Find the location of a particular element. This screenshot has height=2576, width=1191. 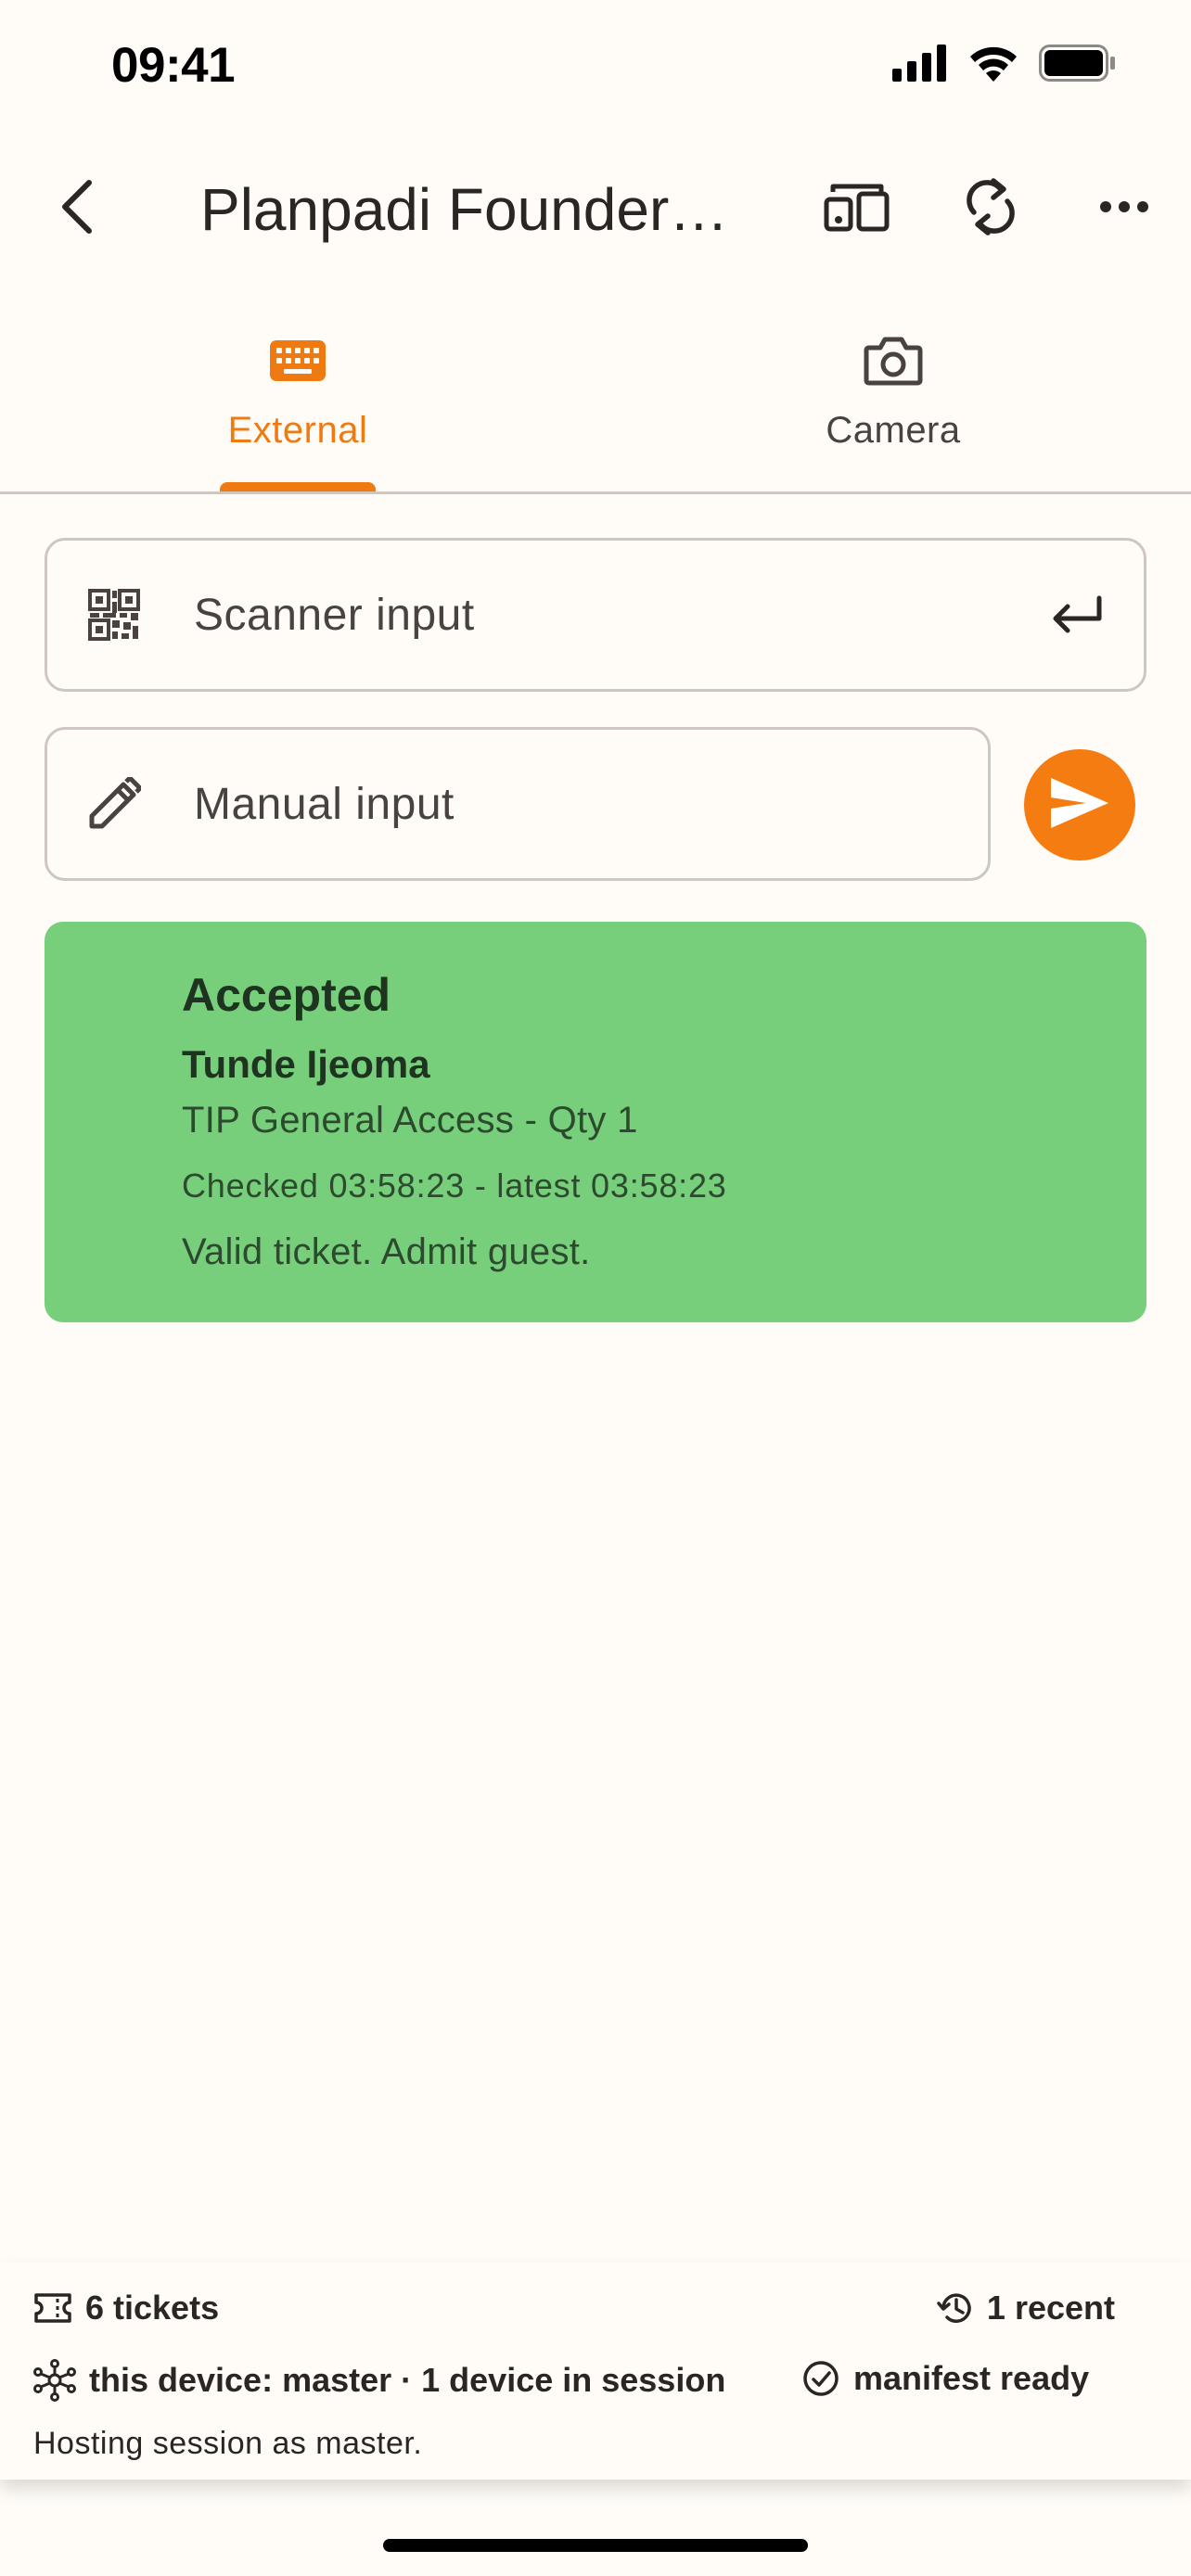

send-button is located at coordinates (1079, 805).